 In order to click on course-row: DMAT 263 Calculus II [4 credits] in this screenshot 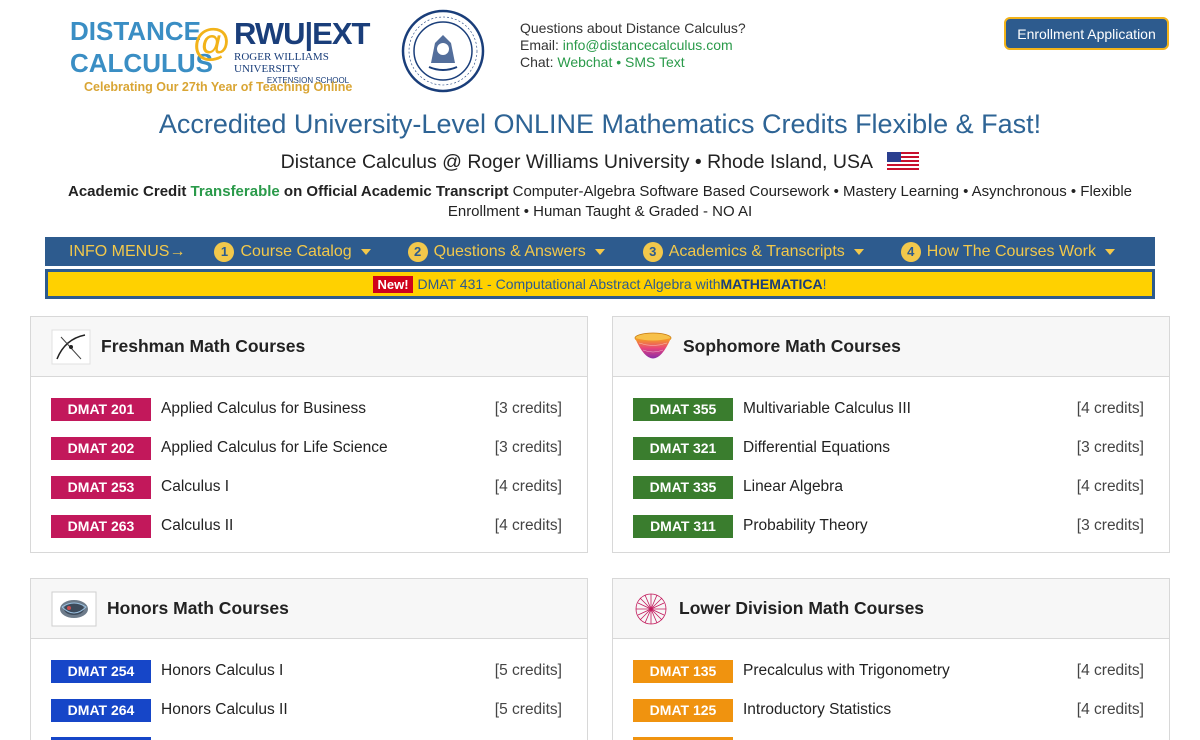, I will do `click(308, 526)`.